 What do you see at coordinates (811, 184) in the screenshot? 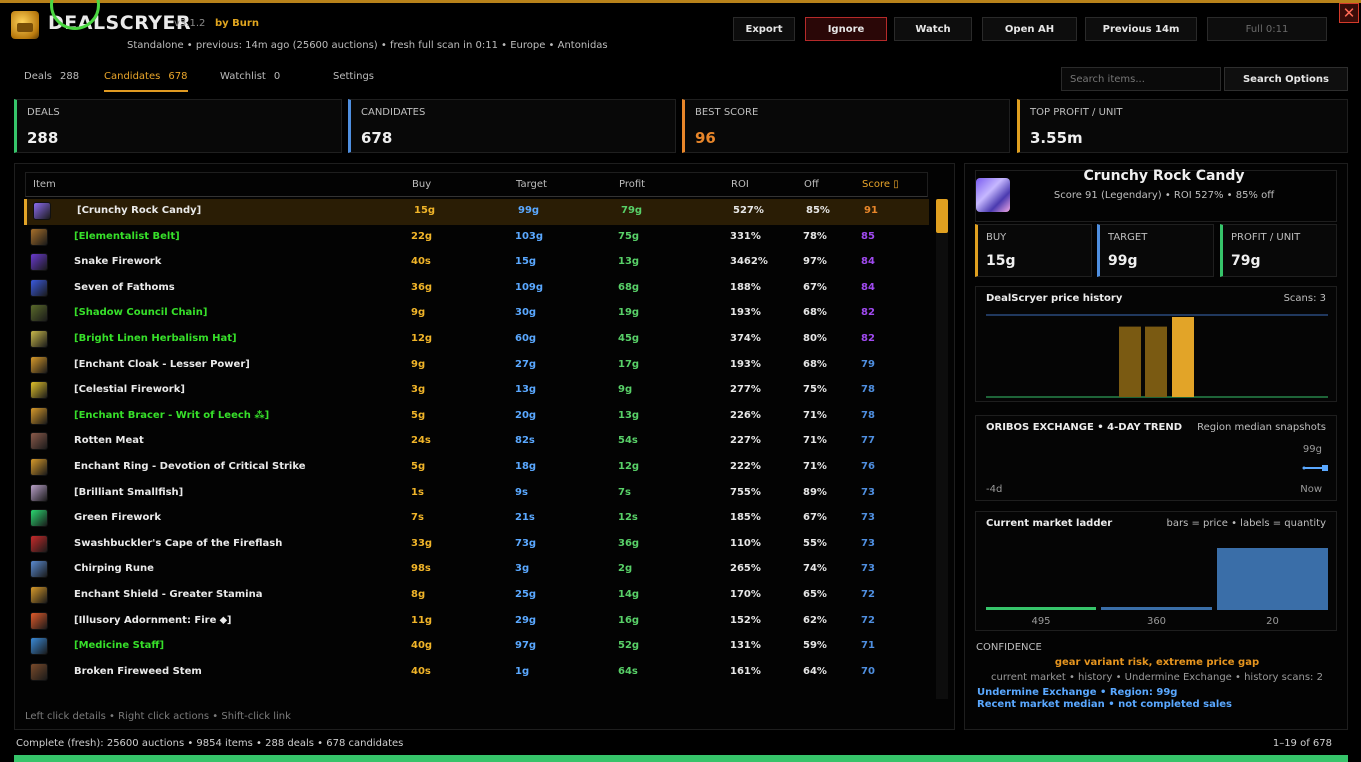
I see `column-header-off: Off` at bounding box center [811, 184].